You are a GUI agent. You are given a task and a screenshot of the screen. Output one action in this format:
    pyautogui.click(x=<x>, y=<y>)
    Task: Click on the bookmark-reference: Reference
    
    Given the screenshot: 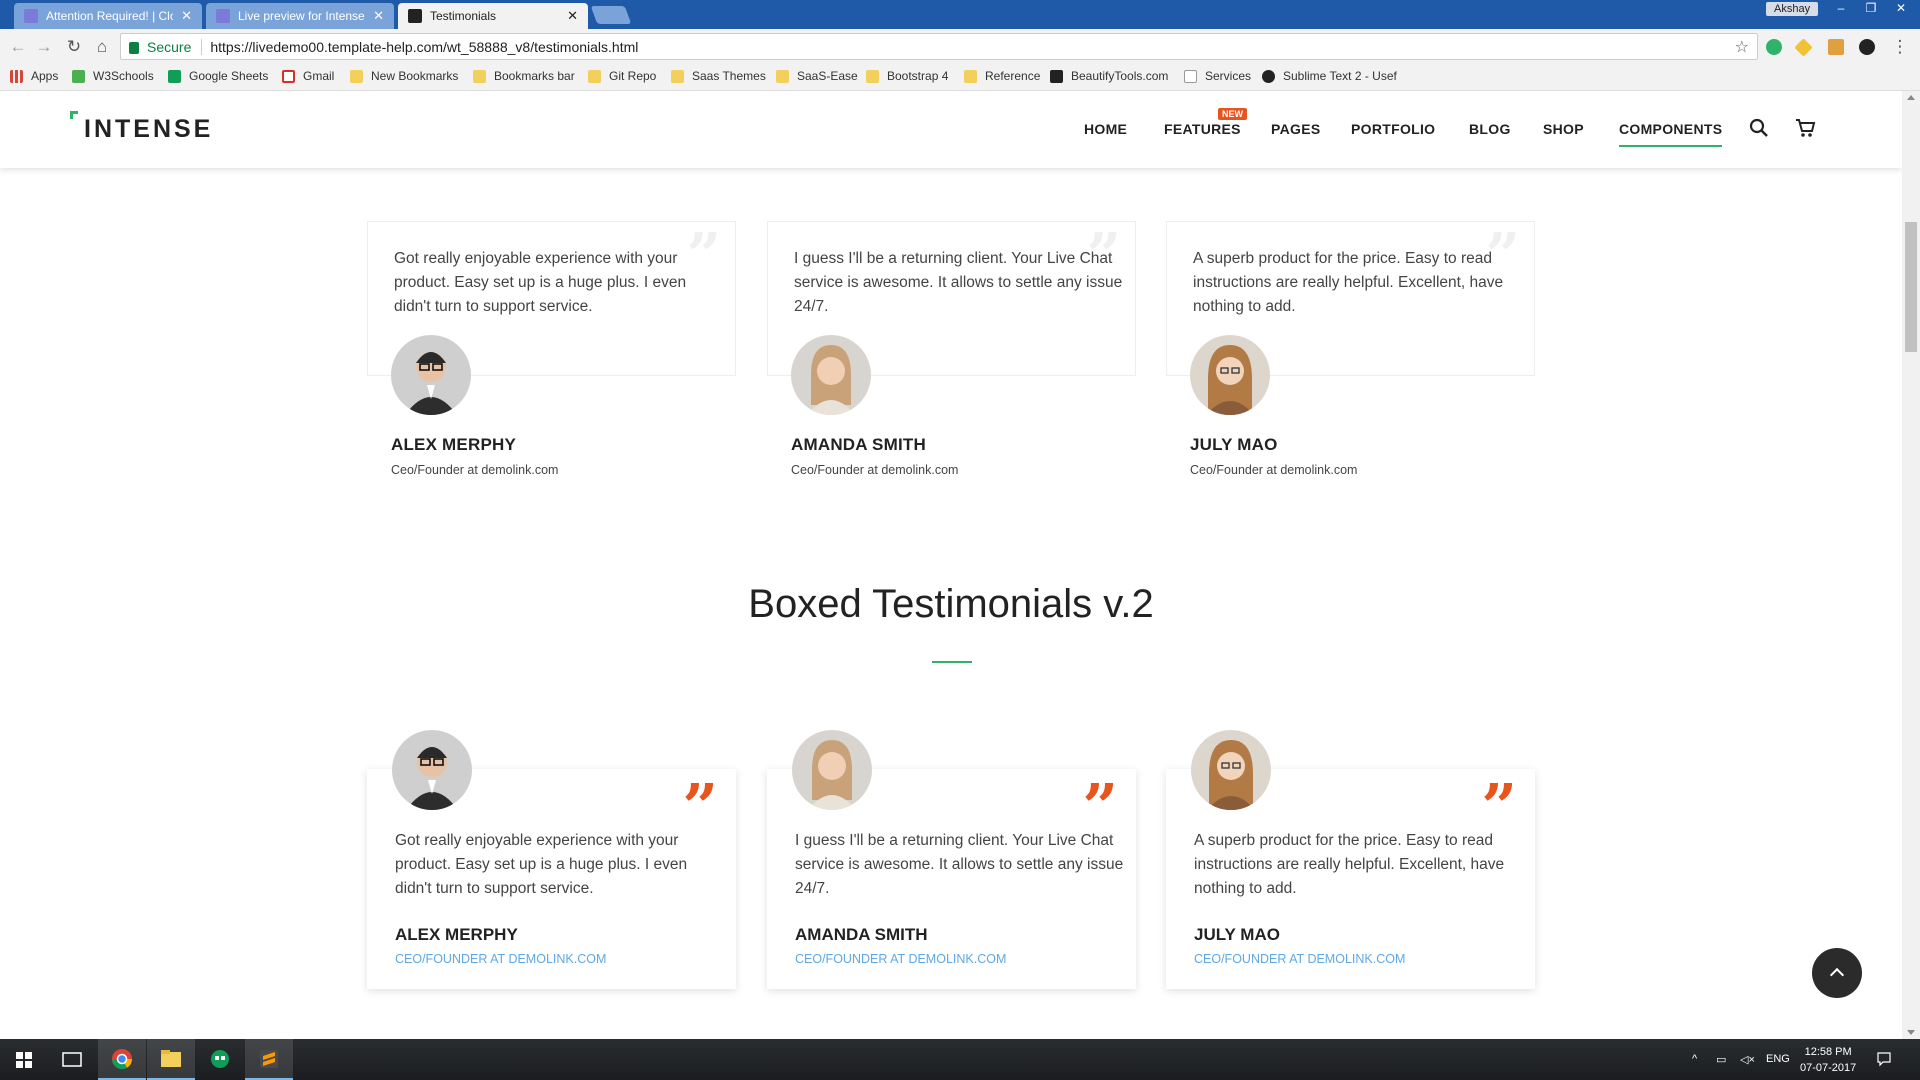 What is the action you would take?
    pyautogui.click(x=1002, y=76)
    